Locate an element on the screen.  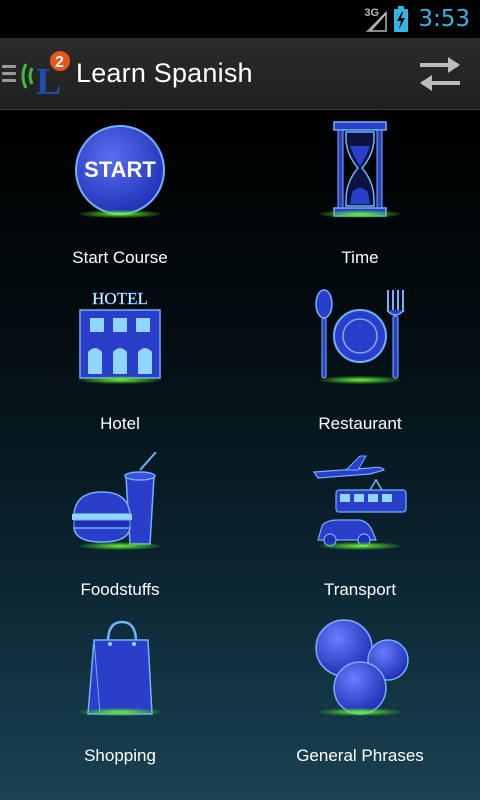
tile-restaurant: Restaurant is located at coordinates (360, 359).